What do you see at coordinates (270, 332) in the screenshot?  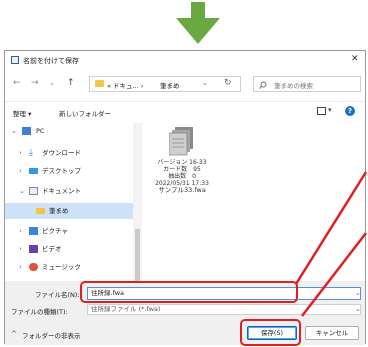 I see `save-button-highlight` at bounding box center [270, 332].